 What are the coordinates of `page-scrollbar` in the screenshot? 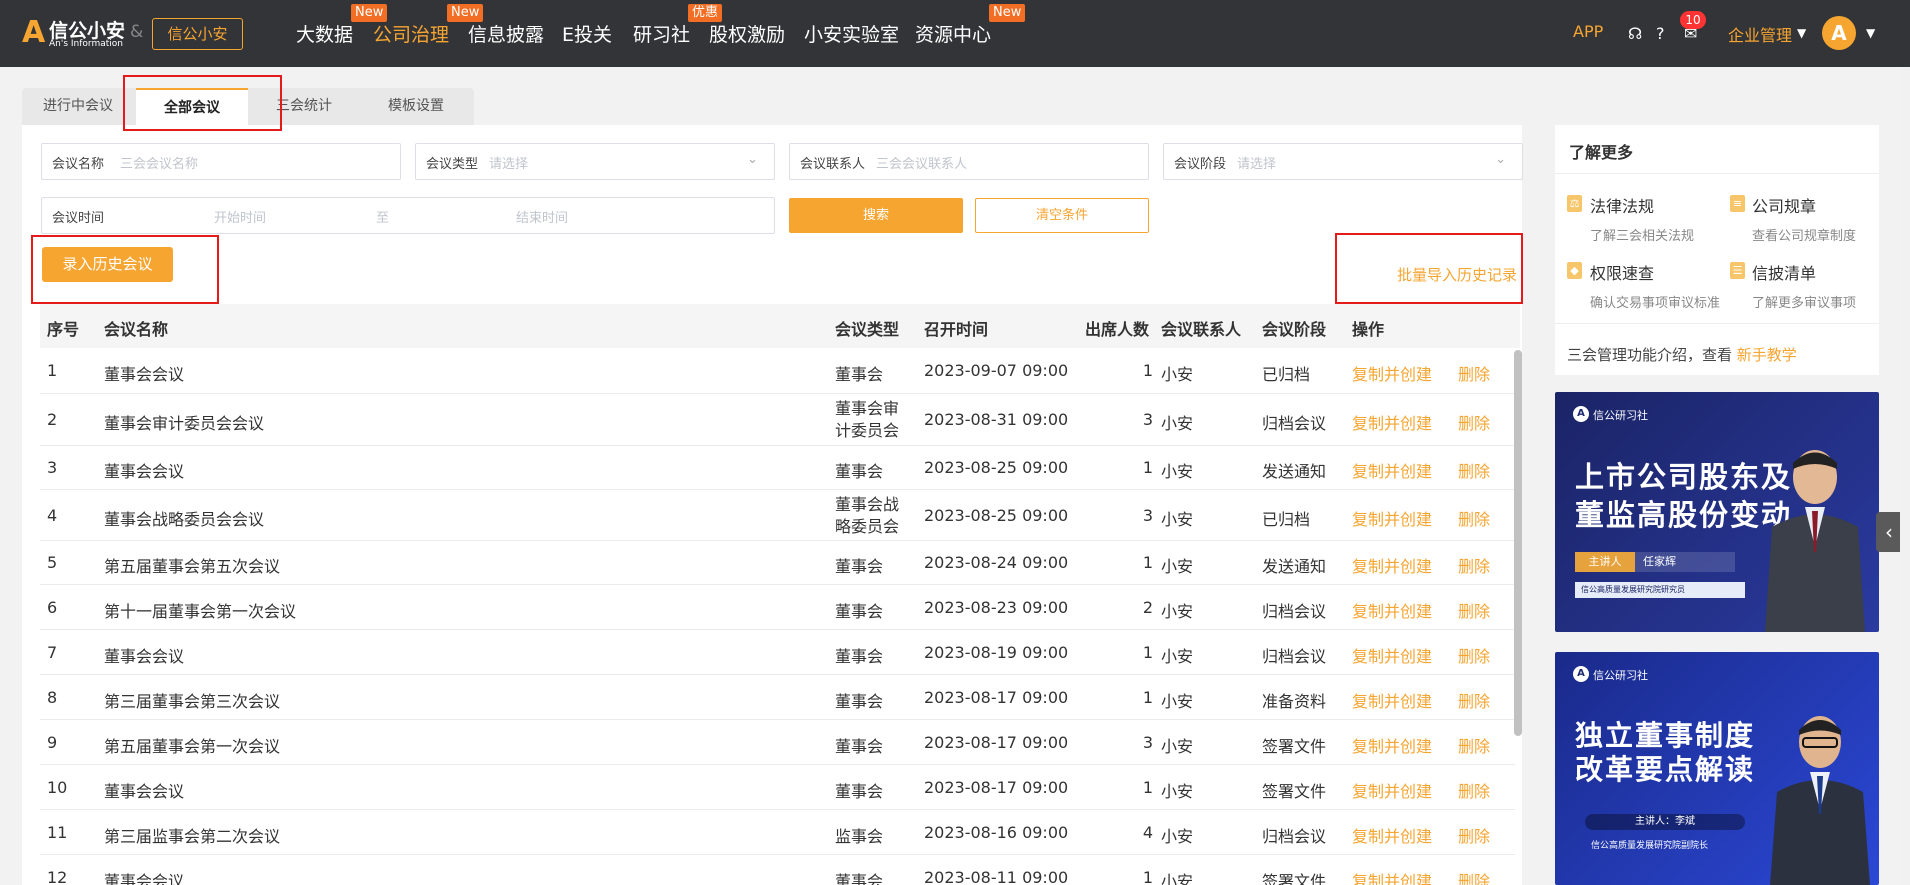 It's located at (1905, 476).